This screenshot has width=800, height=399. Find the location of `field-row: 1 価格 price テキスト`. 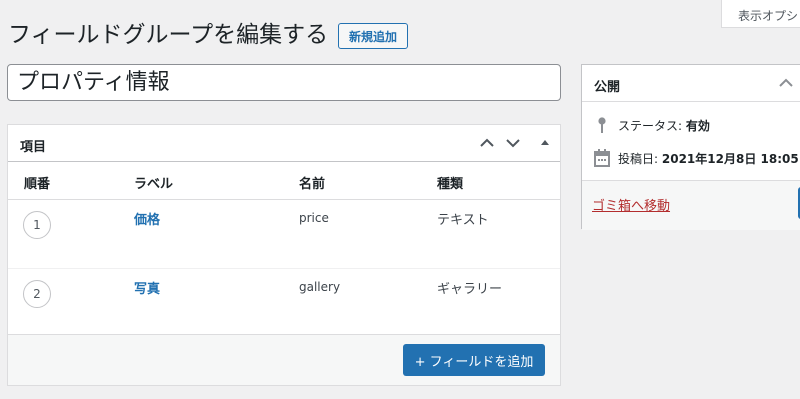

field-row: 1 価格 price テキスト is located at coordinates (284, 234).